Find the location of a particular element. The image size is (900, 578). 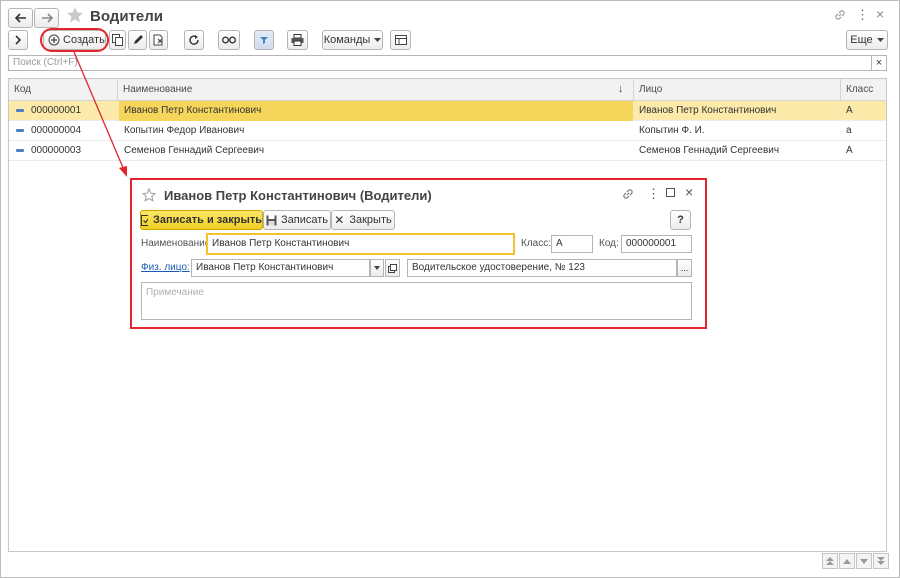

person-field: Иванов Петр Константинович is located at coordinates (280, 268).